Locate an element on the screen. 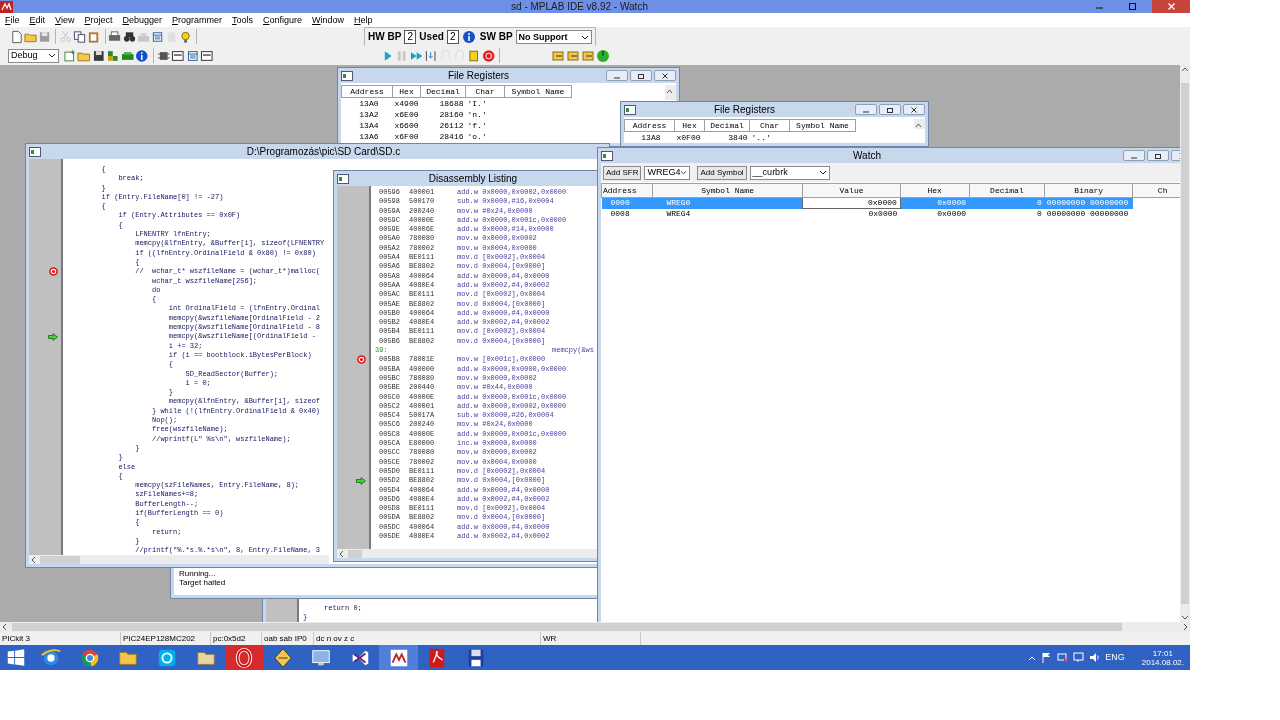  table-cell: 0 is located at coordinates (1007, 213).